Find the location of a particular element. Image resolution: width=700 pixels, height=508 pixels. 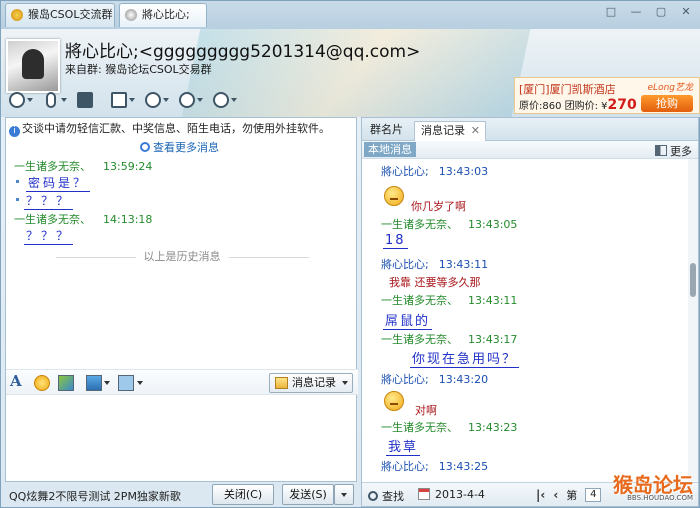

group-icon is located at coordinates (17, 15).